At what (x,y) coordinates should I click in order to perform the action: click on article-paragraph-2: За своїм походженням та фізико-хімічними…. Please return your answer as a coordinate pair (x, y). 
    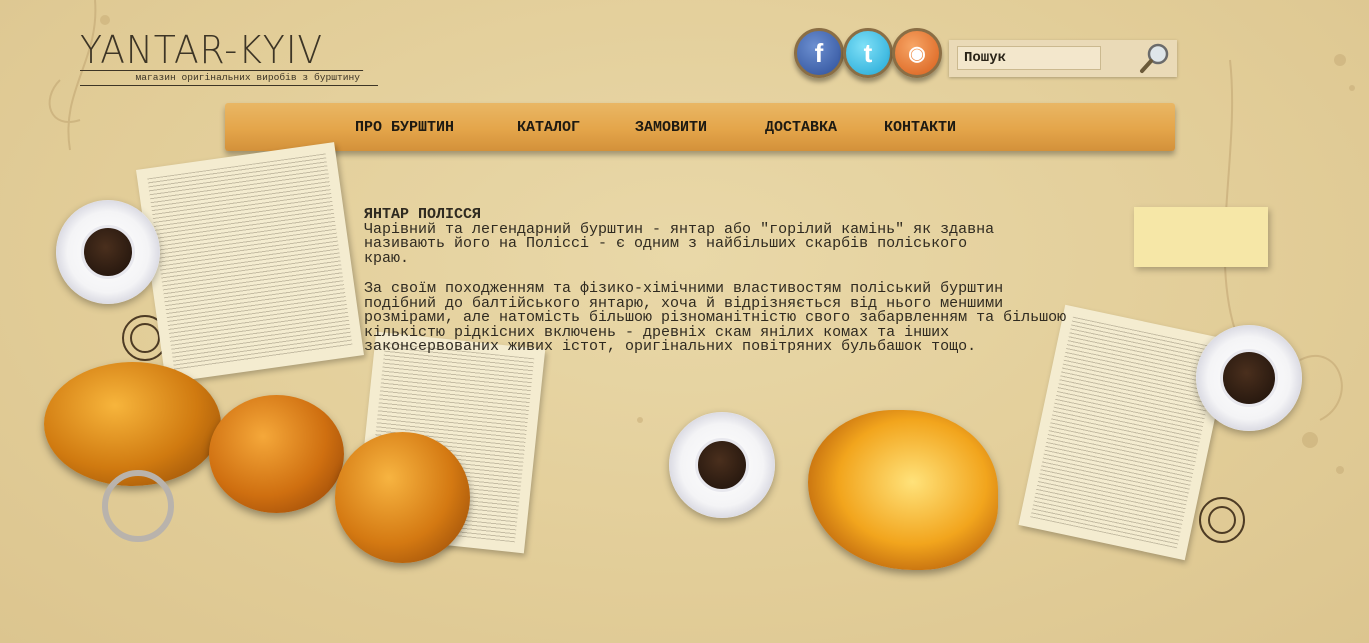
    Looking at the image, I should click on (715, 317).